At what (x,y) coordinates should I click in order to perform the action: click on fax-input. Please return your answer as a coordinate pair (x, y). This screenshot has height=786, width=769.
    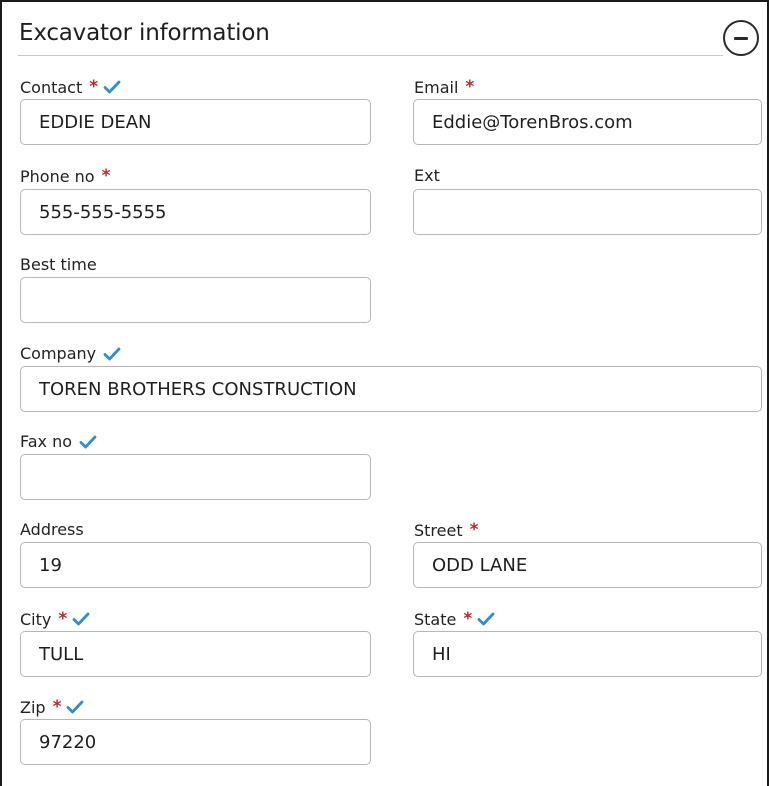
    Looking at the image, I should click on (195, 477).